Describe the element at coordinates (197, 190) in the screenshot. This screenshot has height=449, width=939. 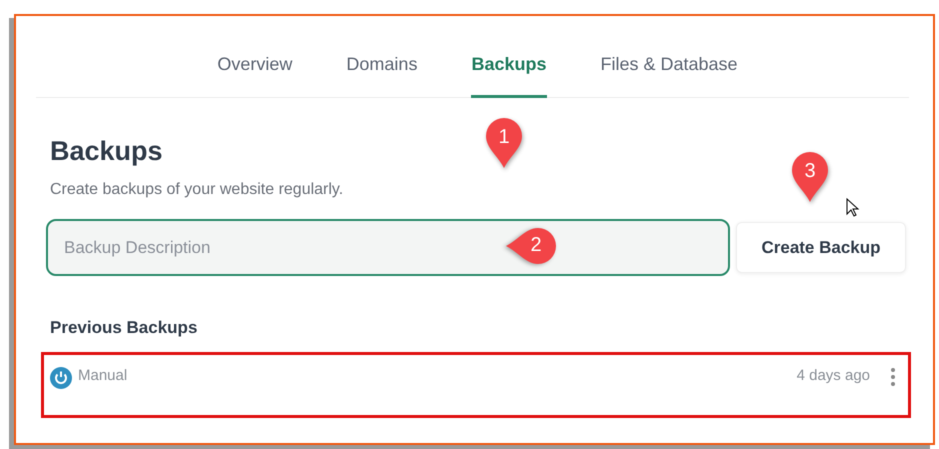
I see `page-subtitle: Create backups of your website regularly.` at that location.